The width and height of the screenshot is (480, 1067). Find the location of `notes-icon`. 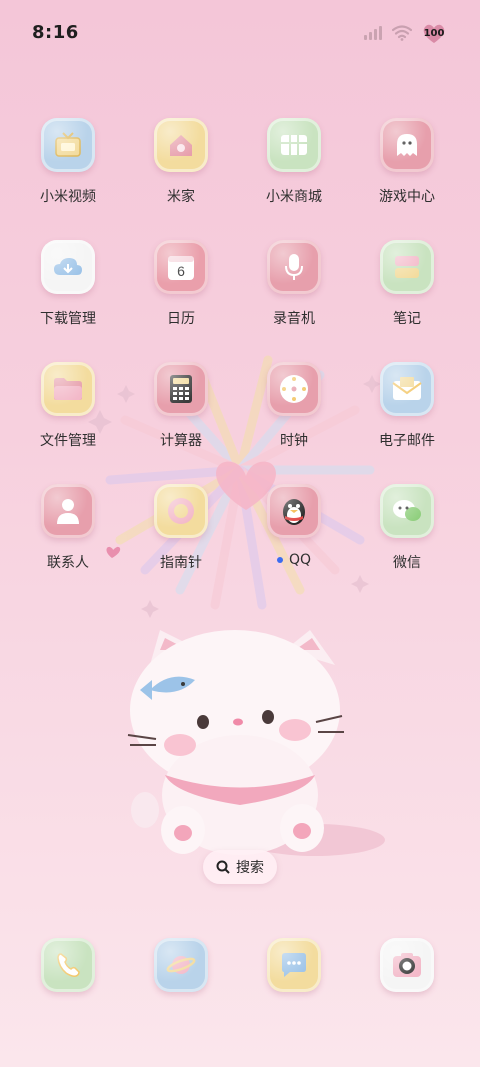

notes-icon is located at coordinates (407, 267).